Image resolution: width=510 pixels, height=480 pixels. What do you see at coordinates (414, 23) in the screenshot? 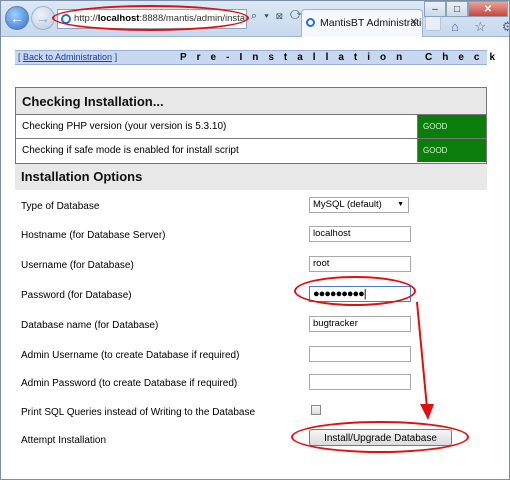
I see `tab-close-icon: ✕` at bounding box center [414, 23].